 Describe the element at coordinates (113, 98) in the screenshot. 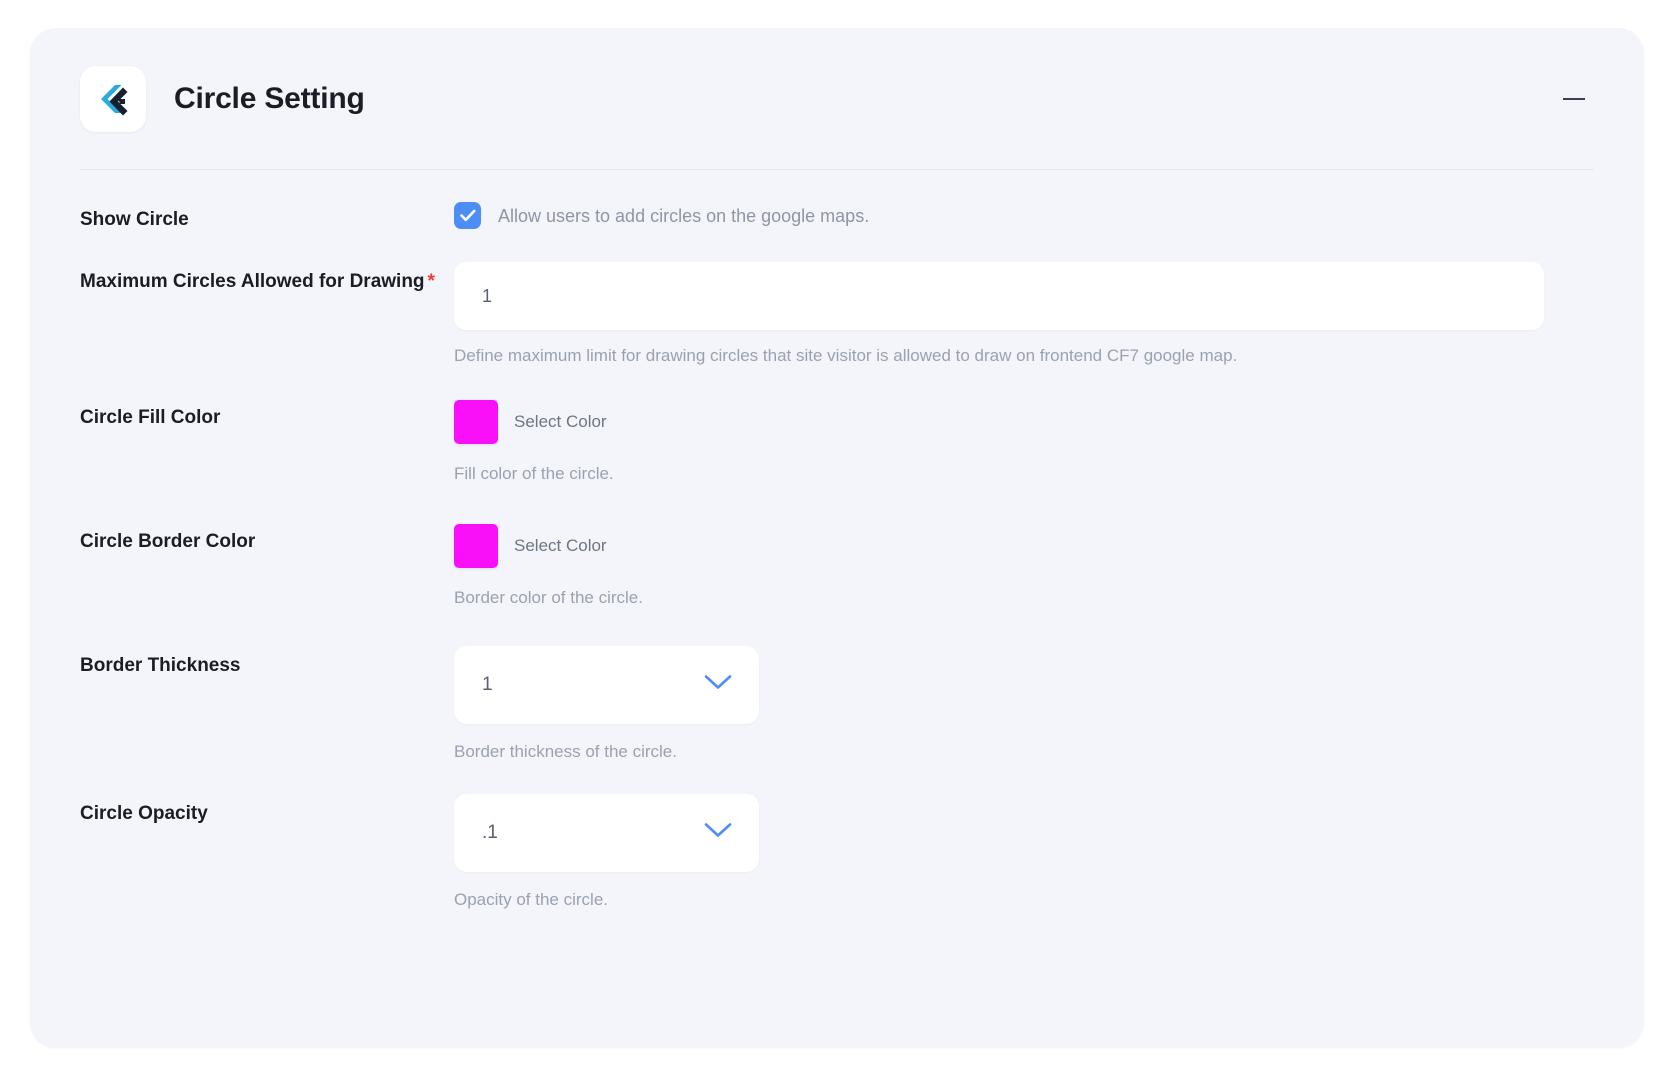

I see `flutter-chevron-logo-icon` at that location.